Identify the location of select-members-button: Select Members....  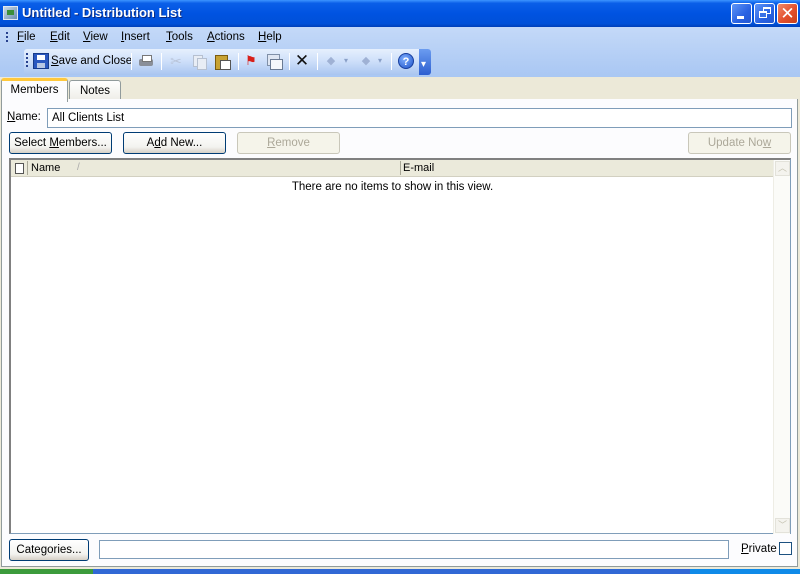
(60, 143).